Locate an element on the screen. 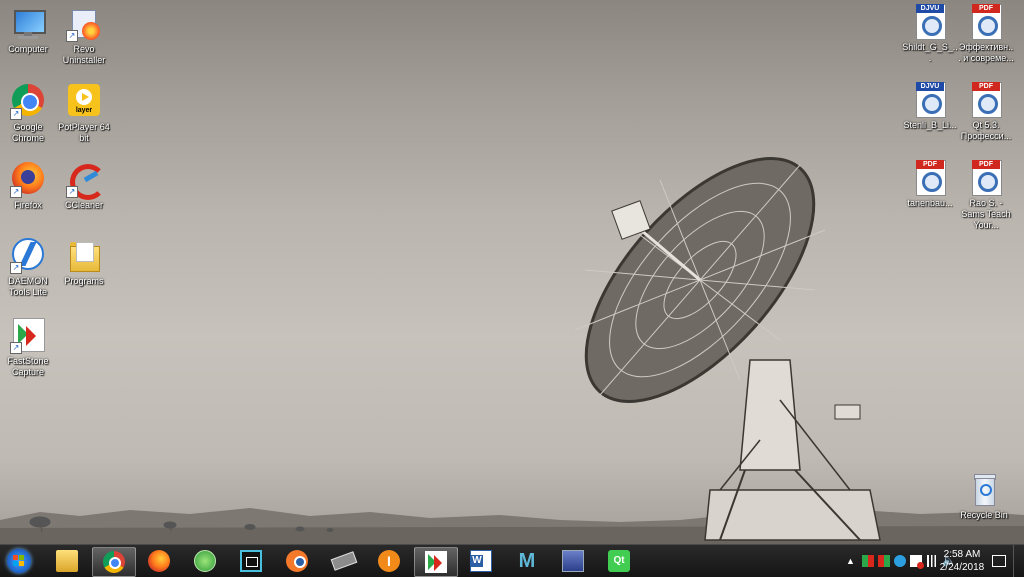 The height and width of the screenshot is (577, 1024). desktop-icon-label: PotPlayer 64 bit is located at coordinates (84, 132).